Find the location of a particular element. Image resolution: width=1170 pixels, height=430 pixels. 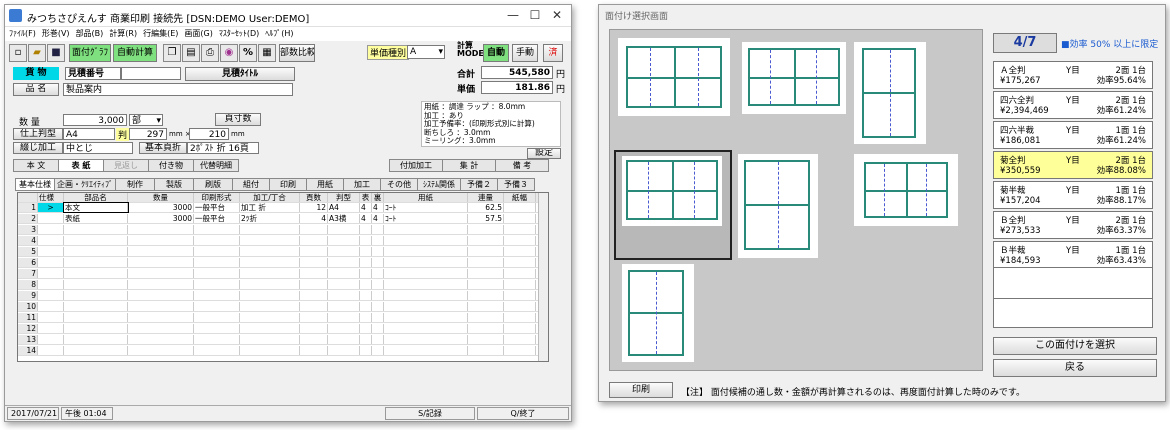

quantity-unit-select: 部 ▾ is located at coordinates (146, 120).